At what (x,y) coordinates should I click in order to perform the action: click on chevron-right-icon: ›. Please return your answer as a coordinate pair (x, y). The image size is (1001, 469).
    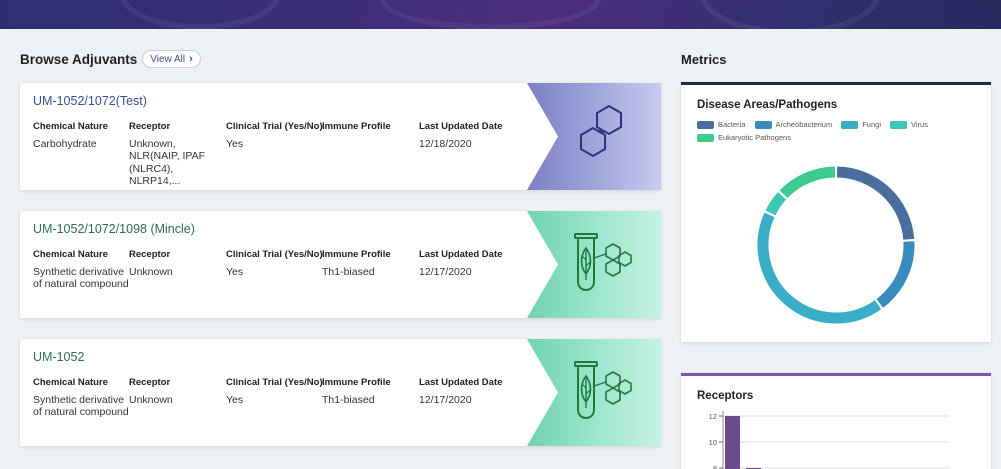
    Looking at the image, I should click on (191, 59).